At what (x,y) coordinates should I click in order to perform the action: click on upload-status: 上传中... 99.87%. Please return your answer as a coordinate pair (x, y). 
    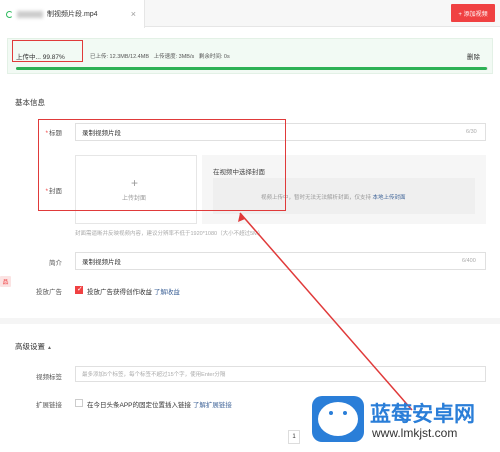
    Looking at the image, I should click on (40, 57).